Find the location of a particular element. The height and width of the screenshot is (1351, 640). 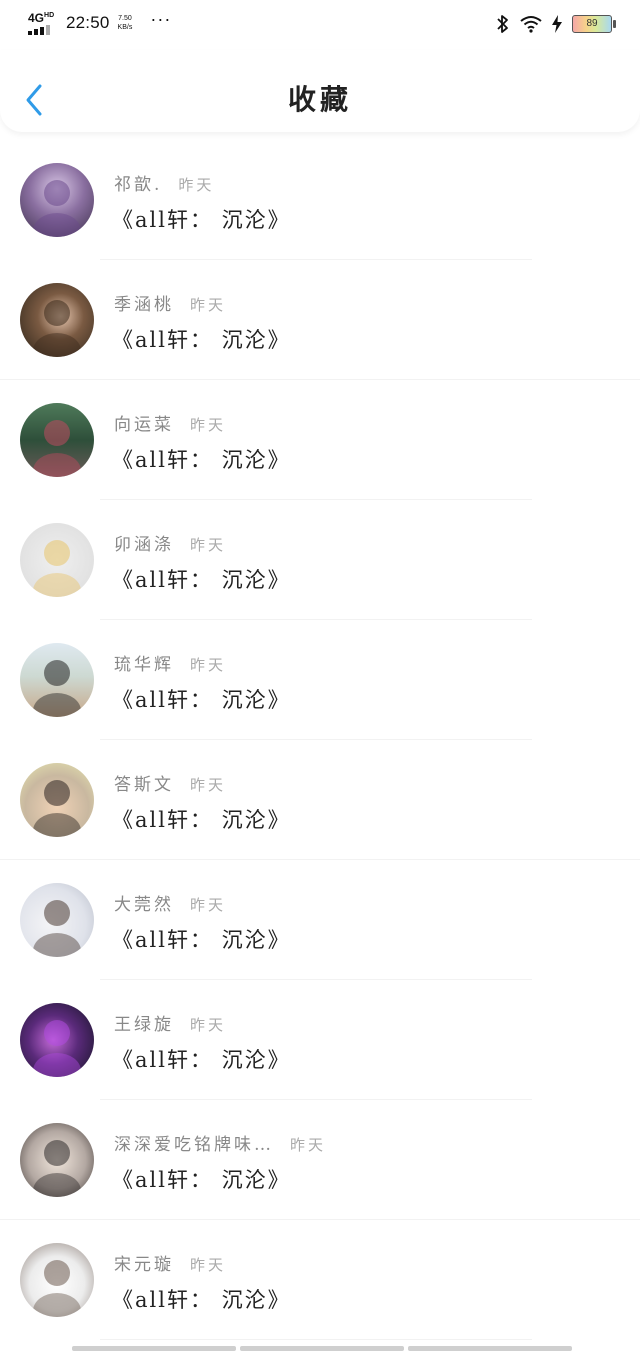

list-item: 卯涵涤 昨天《all轩： 沉沦》 is located at coordinates (320, 560).